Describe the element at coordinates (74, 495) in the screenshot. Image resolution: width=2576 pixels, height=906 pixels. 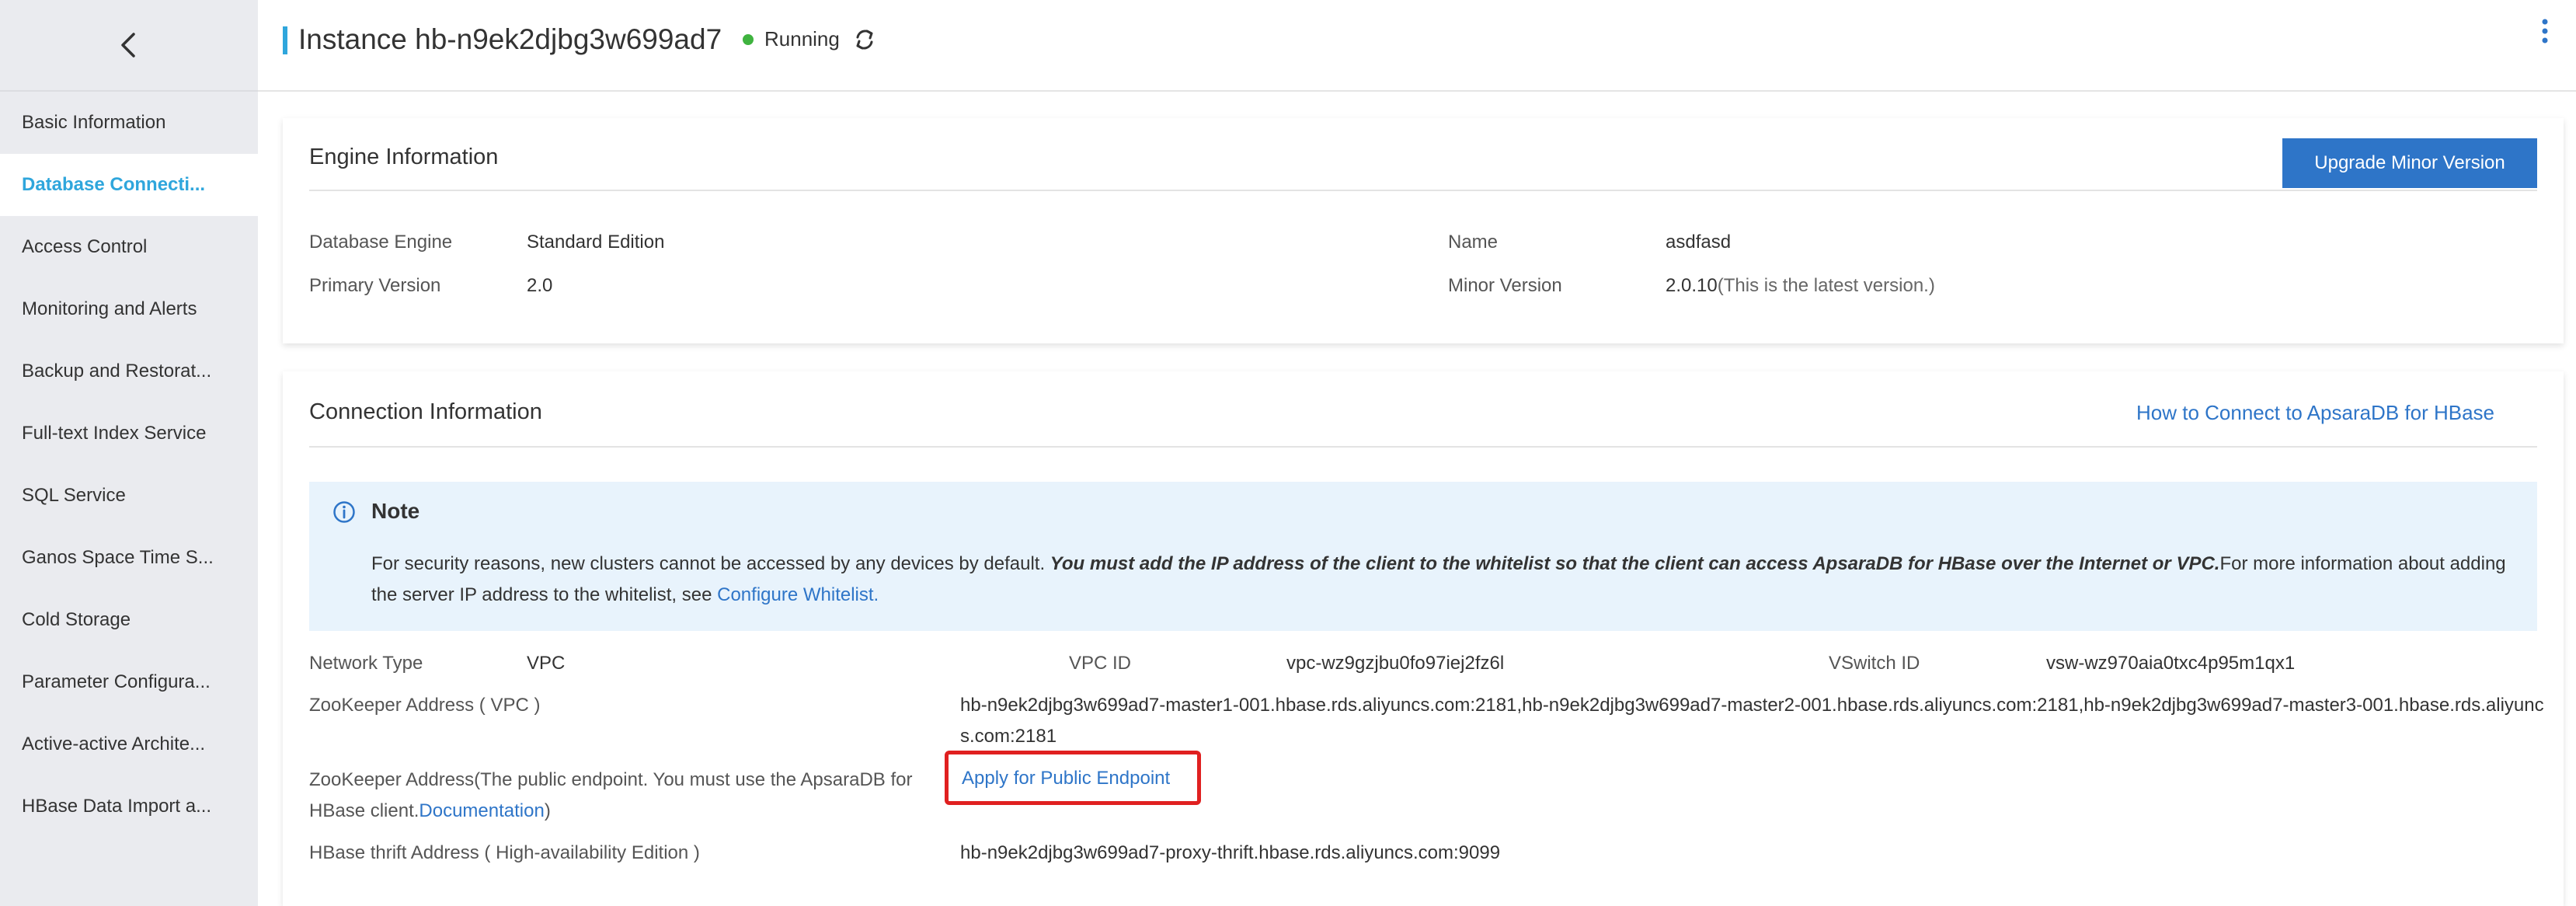
I see `sidebar-item-label: SQL Service` at that location.